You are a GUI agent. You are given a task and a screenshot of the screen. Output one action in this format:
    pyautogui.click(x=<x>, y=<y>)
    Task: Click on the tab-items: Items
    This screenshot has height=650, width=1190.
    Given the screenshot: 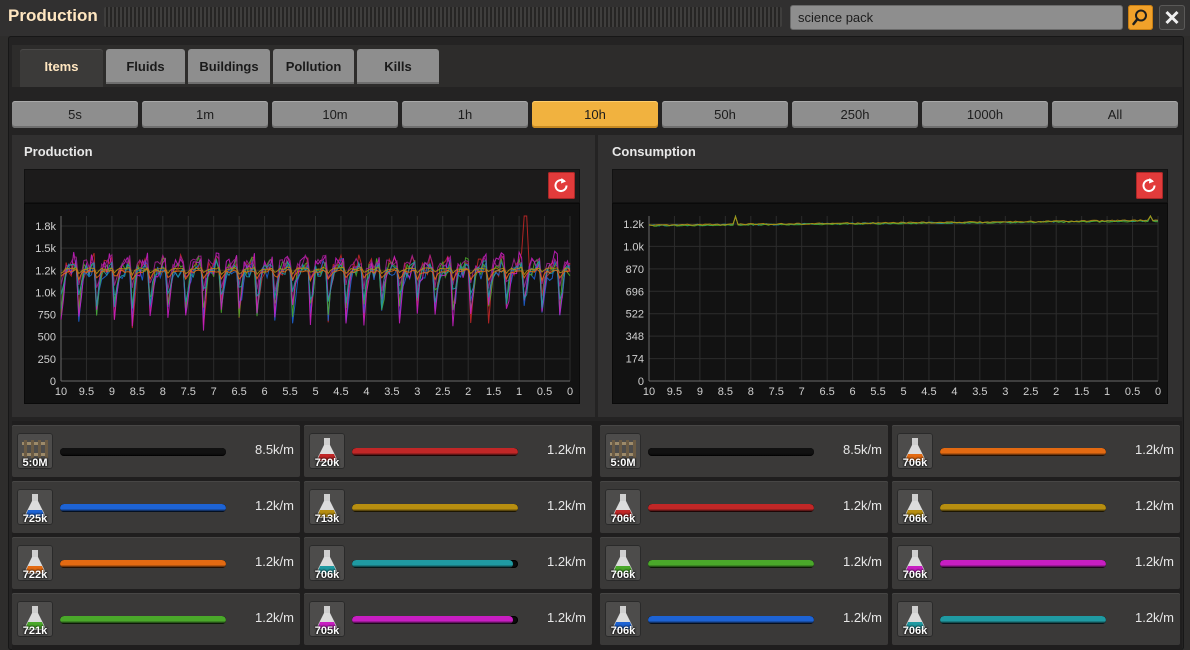 What is the action you would take?
    pyautogui.click(x=61, y=68)
    